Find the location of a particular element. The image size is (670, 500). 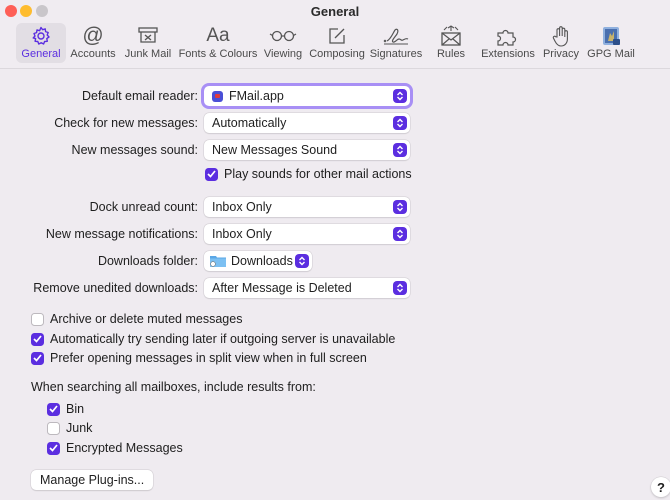

tab-label: Viewing is located at coordinates (283, 54).